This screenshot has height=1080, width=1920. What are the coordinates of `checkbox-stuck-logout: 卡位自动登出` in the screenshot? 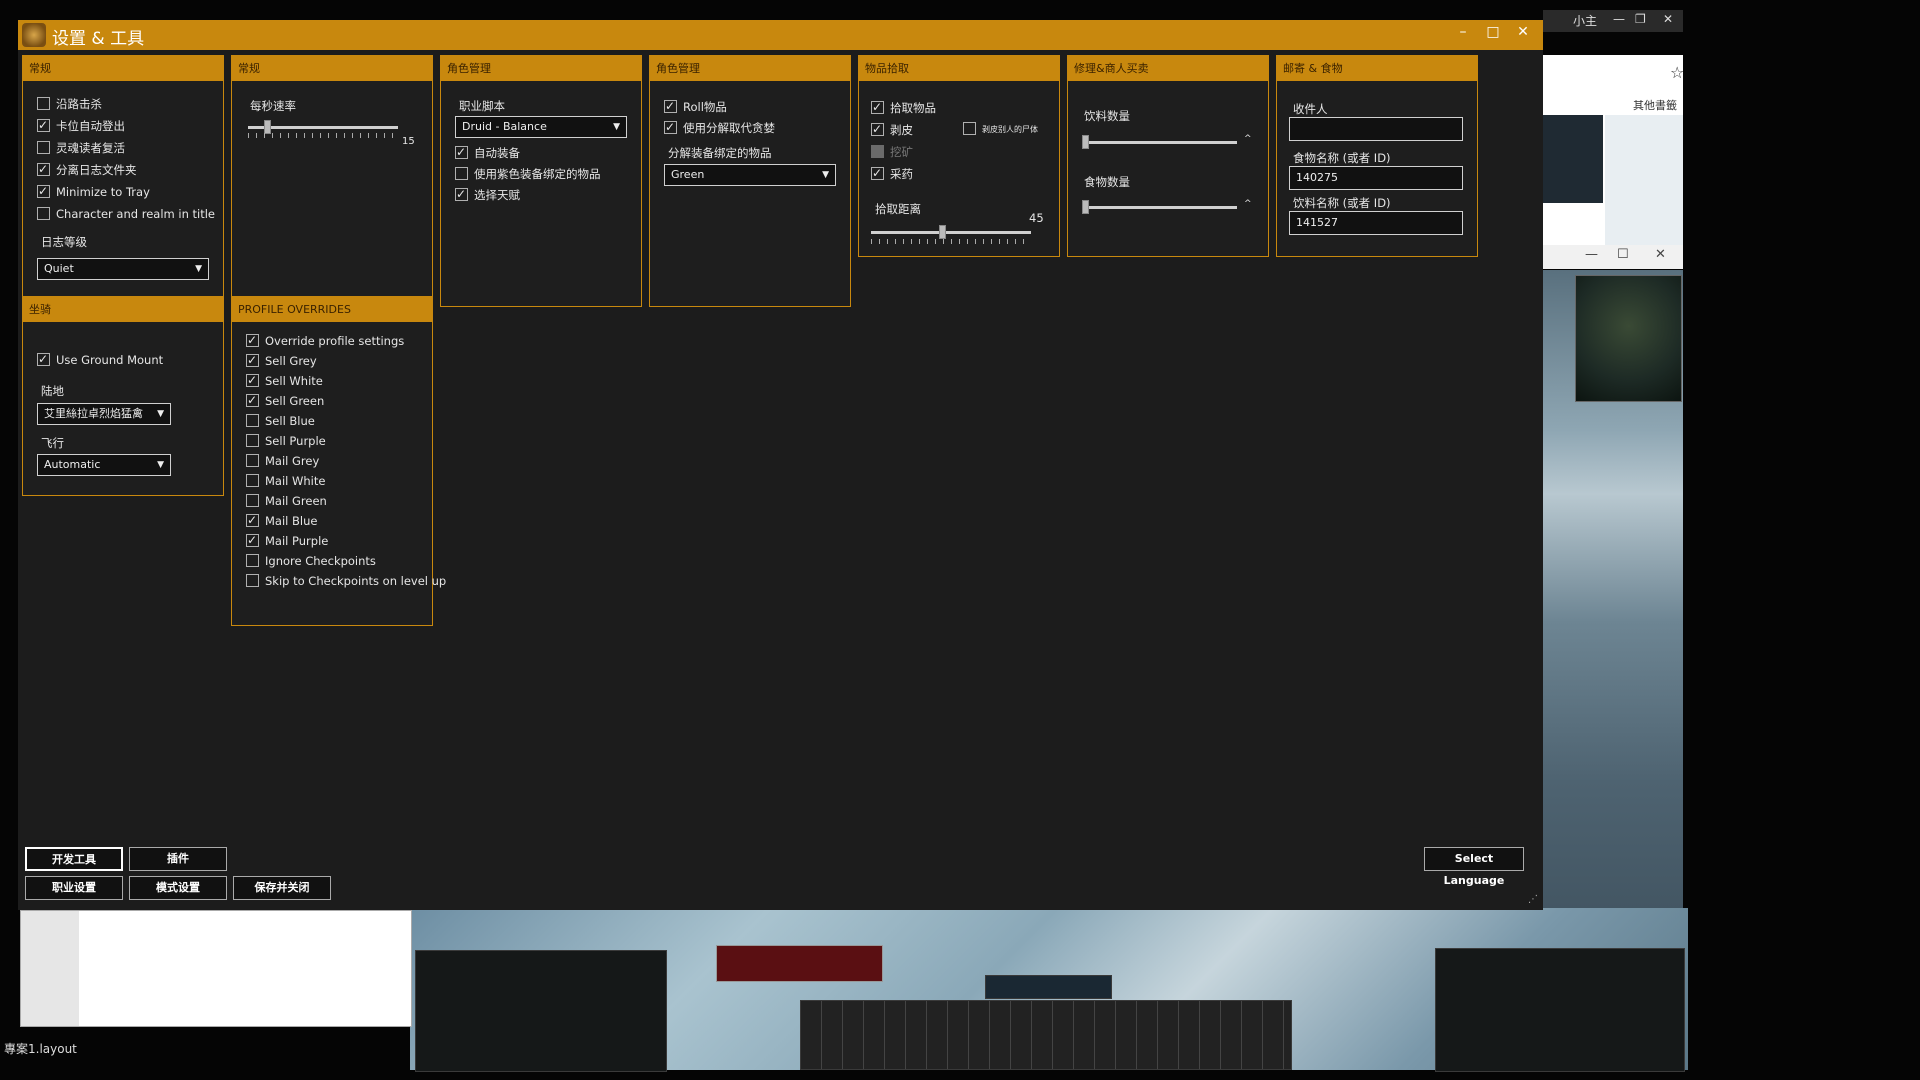 It's located at (81, 125).